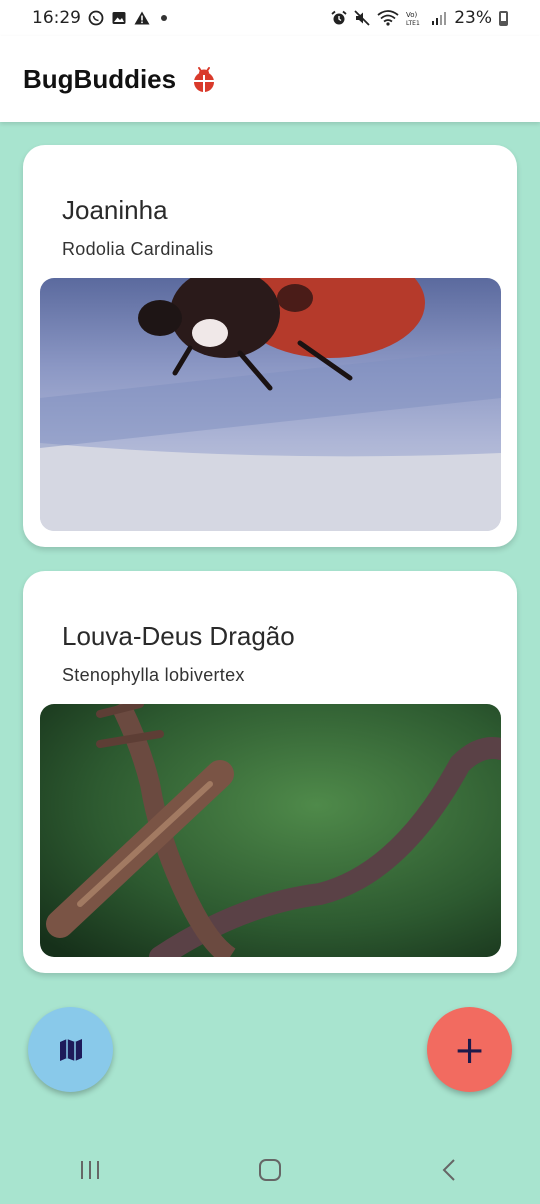  What do you see at coordinates (362, 18) in the screenshot?
I see `mute-icon` at bounding box center [362, 18].